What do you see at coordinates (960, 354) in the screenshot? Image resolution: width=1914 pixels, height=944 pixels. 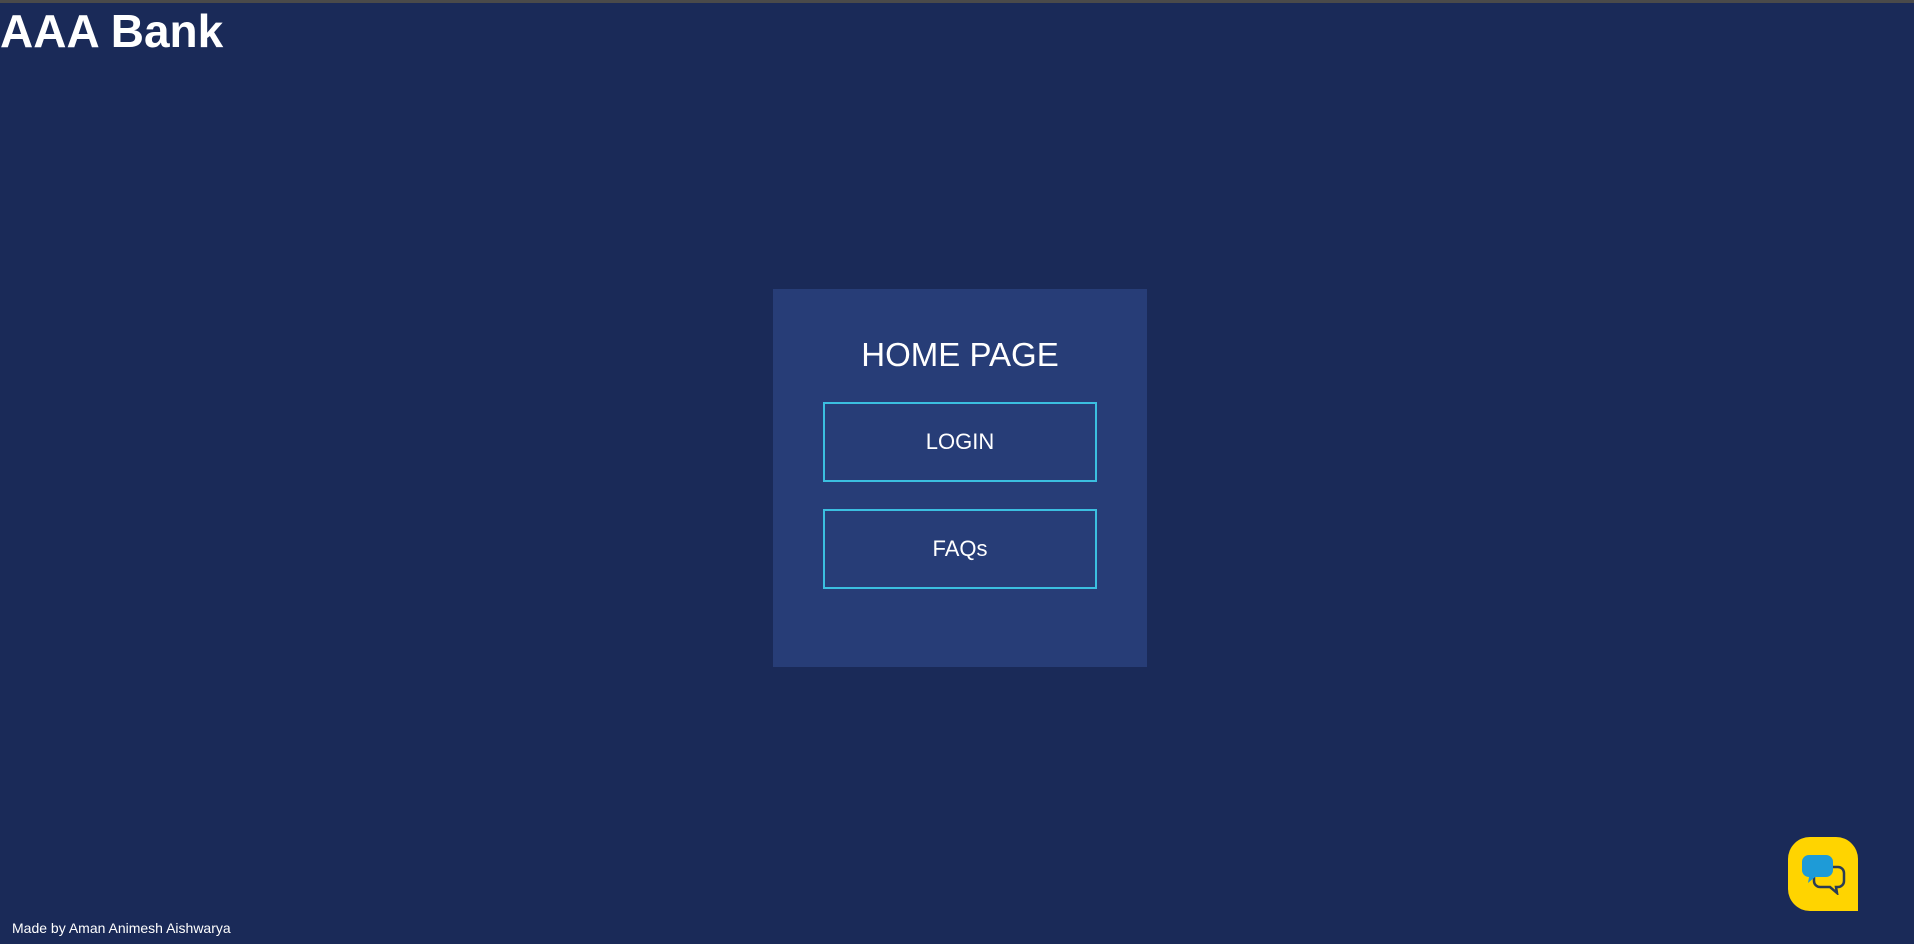 I see `page-title: HOME PAGE` at bounding box center [960, 354].